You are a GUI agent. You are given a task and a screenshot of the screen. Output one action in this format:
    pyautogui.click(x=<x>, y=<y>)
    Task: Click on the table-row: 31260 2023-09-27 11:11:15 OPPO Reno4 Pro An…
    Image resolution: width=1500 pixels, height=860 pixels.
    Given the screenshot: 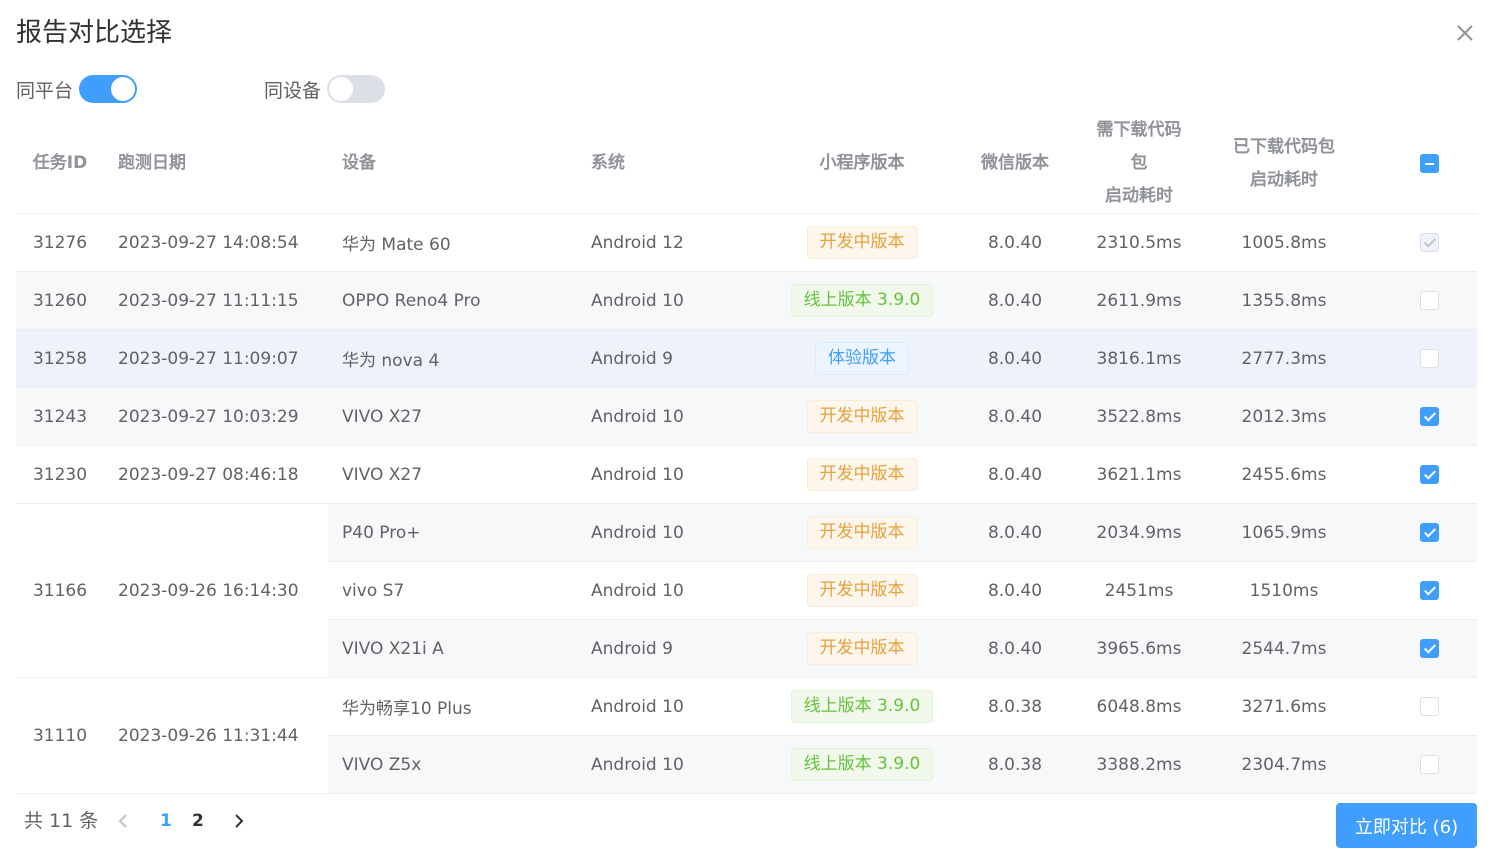 What is the action you would take?
    pyautogui.click(x=746, y=300)
    